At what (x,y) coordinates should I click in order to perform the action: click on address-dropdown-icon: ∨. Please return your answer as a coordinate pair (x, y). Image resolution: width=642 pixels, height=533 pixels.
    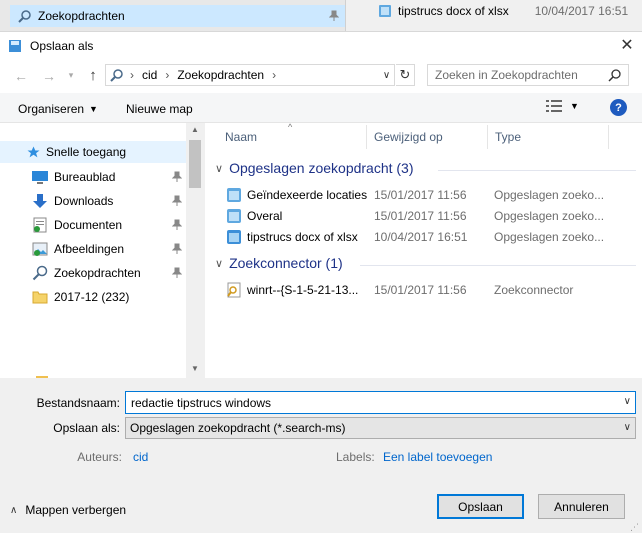
    Looking at the image, I should click on (386, 75).